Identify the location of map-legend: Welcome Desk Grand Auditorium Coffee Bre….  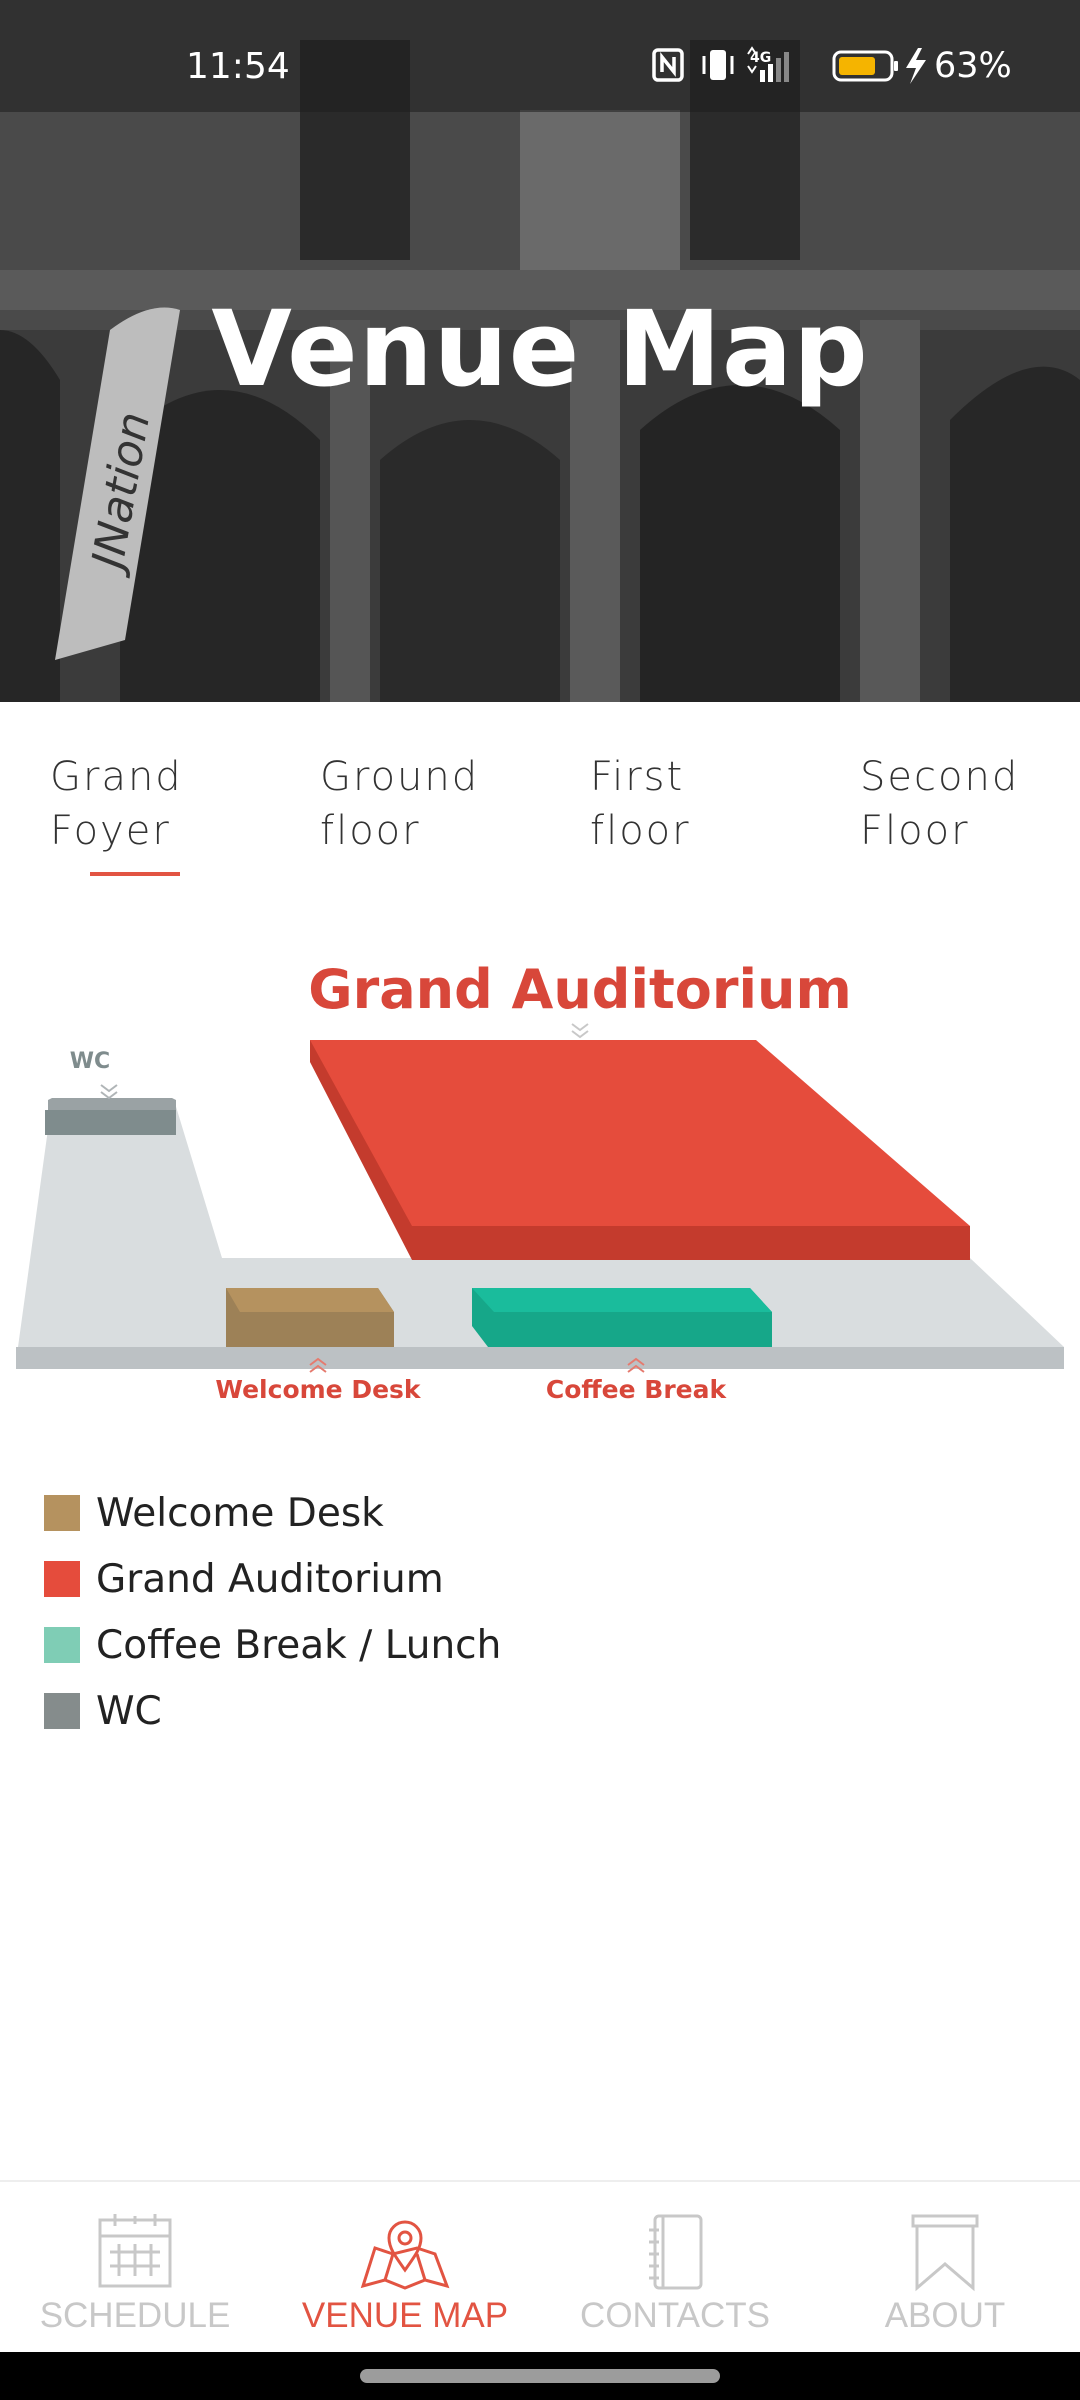
(272, 1612).